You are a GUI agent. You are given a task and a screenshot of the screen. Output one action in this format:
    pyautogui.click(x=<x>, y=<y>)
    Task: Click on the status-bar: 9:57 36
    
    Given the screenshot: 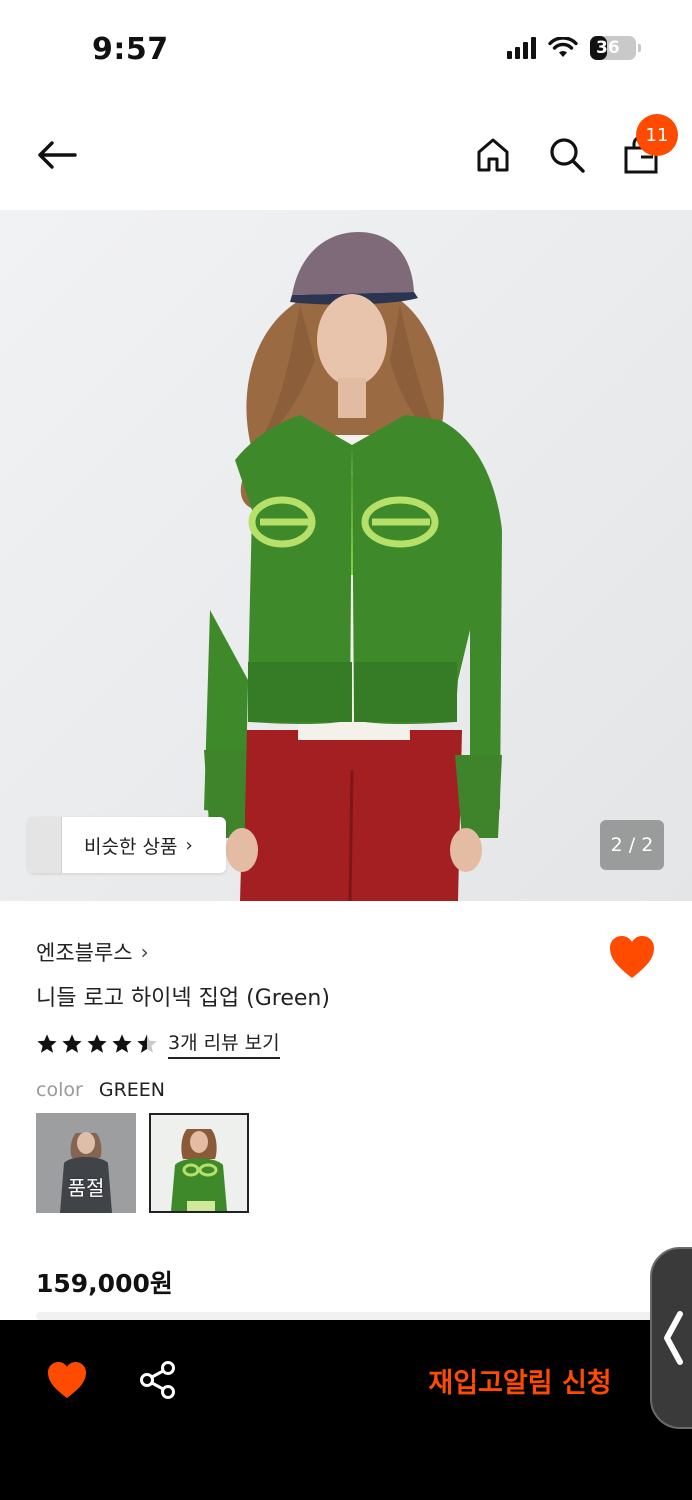 What is the action you would take?
    pyautogui.click(x=346, y=50)
    